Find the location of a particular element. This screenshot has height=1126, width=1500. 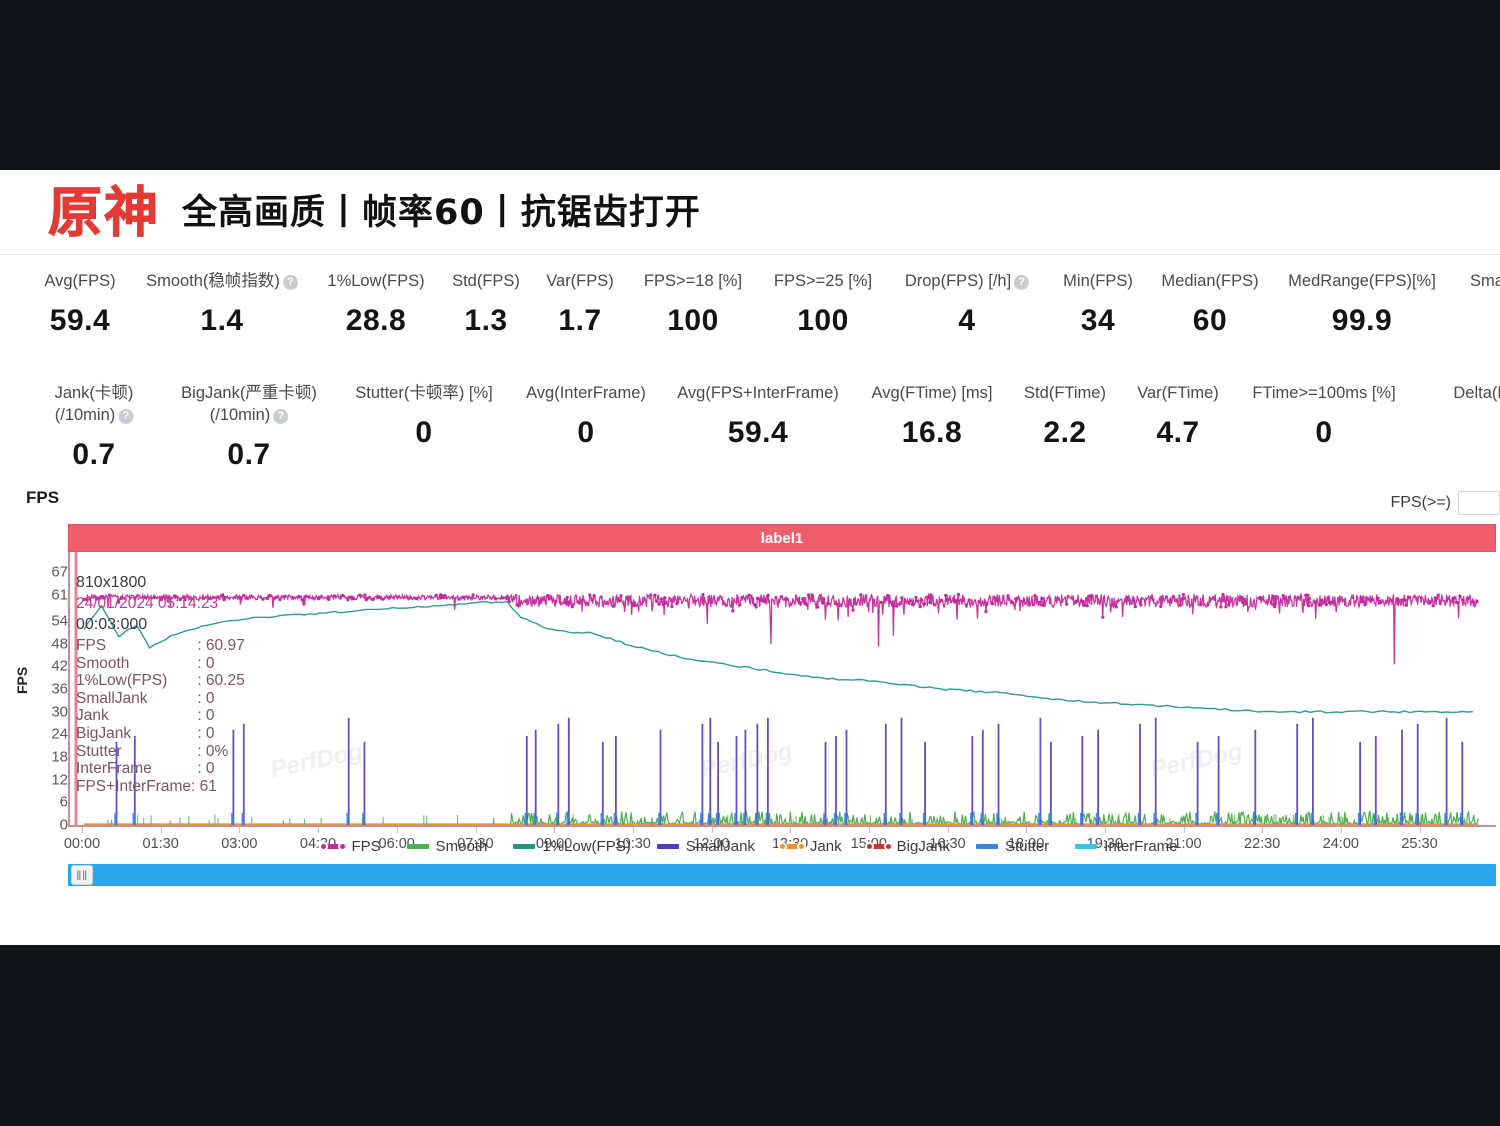

stat-label: Median(FPS) is located at coordinates (1210, 281).